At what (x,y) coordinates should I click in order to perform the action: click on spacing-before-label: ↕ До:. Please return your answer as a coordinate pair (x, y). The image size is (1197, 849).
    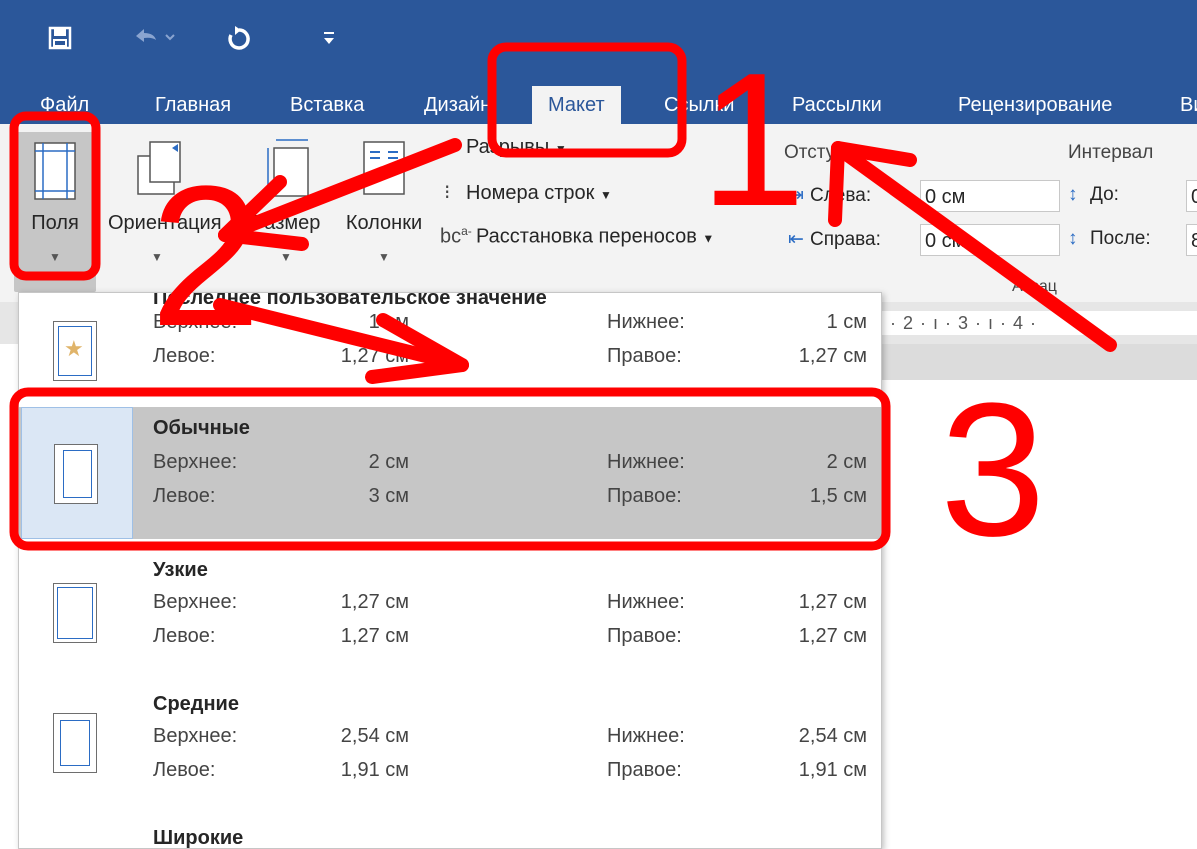
    Looking at the image, I should click on (1093, 194).